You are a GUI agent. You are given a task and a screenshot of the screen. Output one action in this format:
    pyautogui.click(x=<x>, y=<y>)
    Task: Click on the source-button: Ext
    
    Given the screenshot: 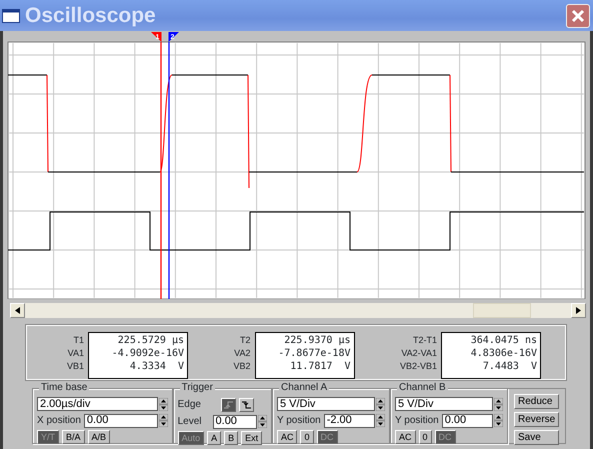 What is the action you would take?
    pyautogui.click(x=251, y=438)
    